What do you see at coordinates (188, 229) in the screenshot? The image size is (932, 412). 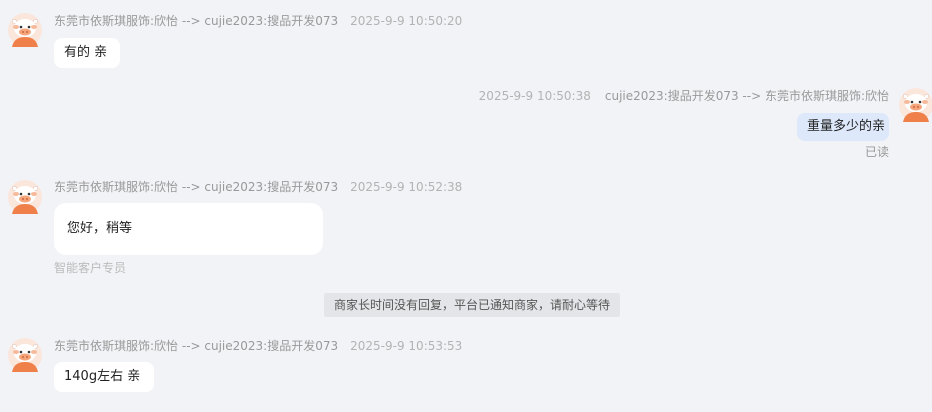 I see `message-bubble: 您好，稍等` at bounding box center [188, 229].